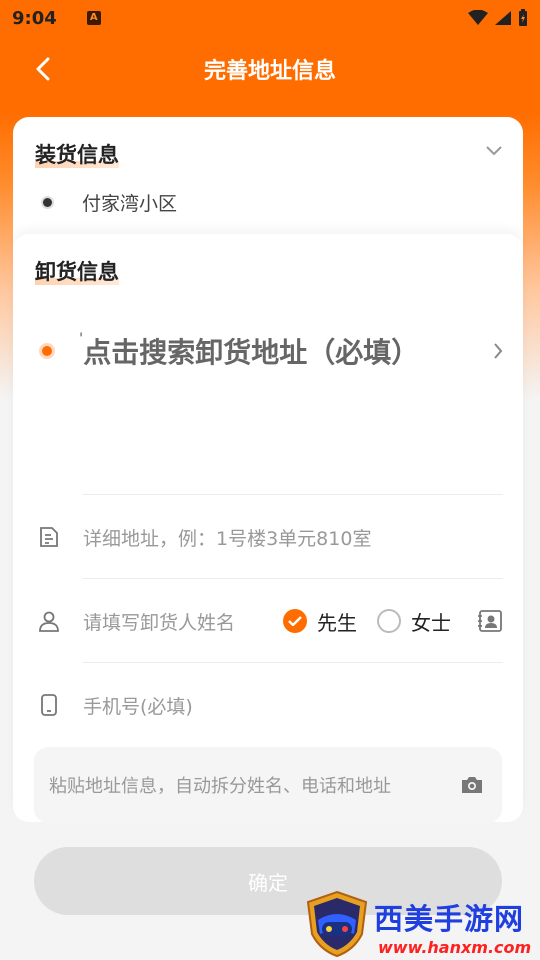 The image size is (540, 960). I want to click on detail-address-field: 详细地址，例：1号楼3单元810室, so click(268, 537).